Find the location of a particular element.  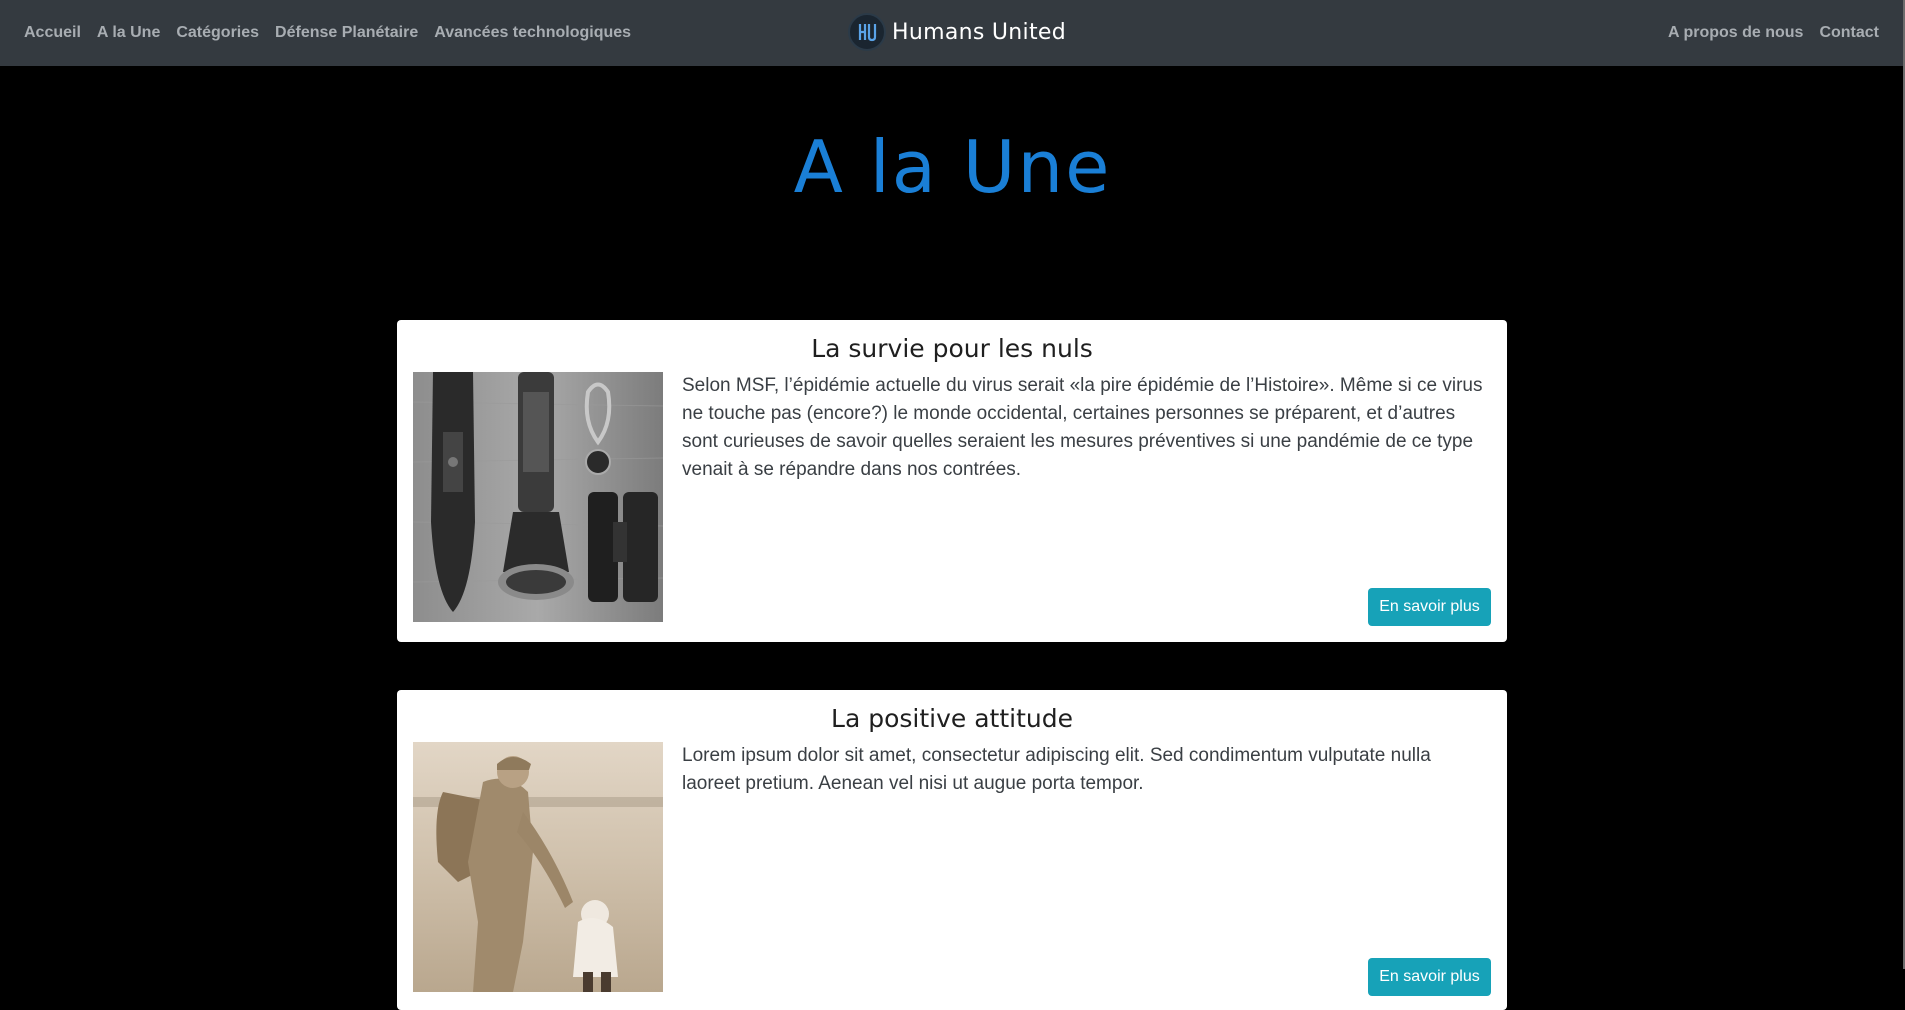

nav-link-a-la-une: A la Une is located at coordinates (128, 33).